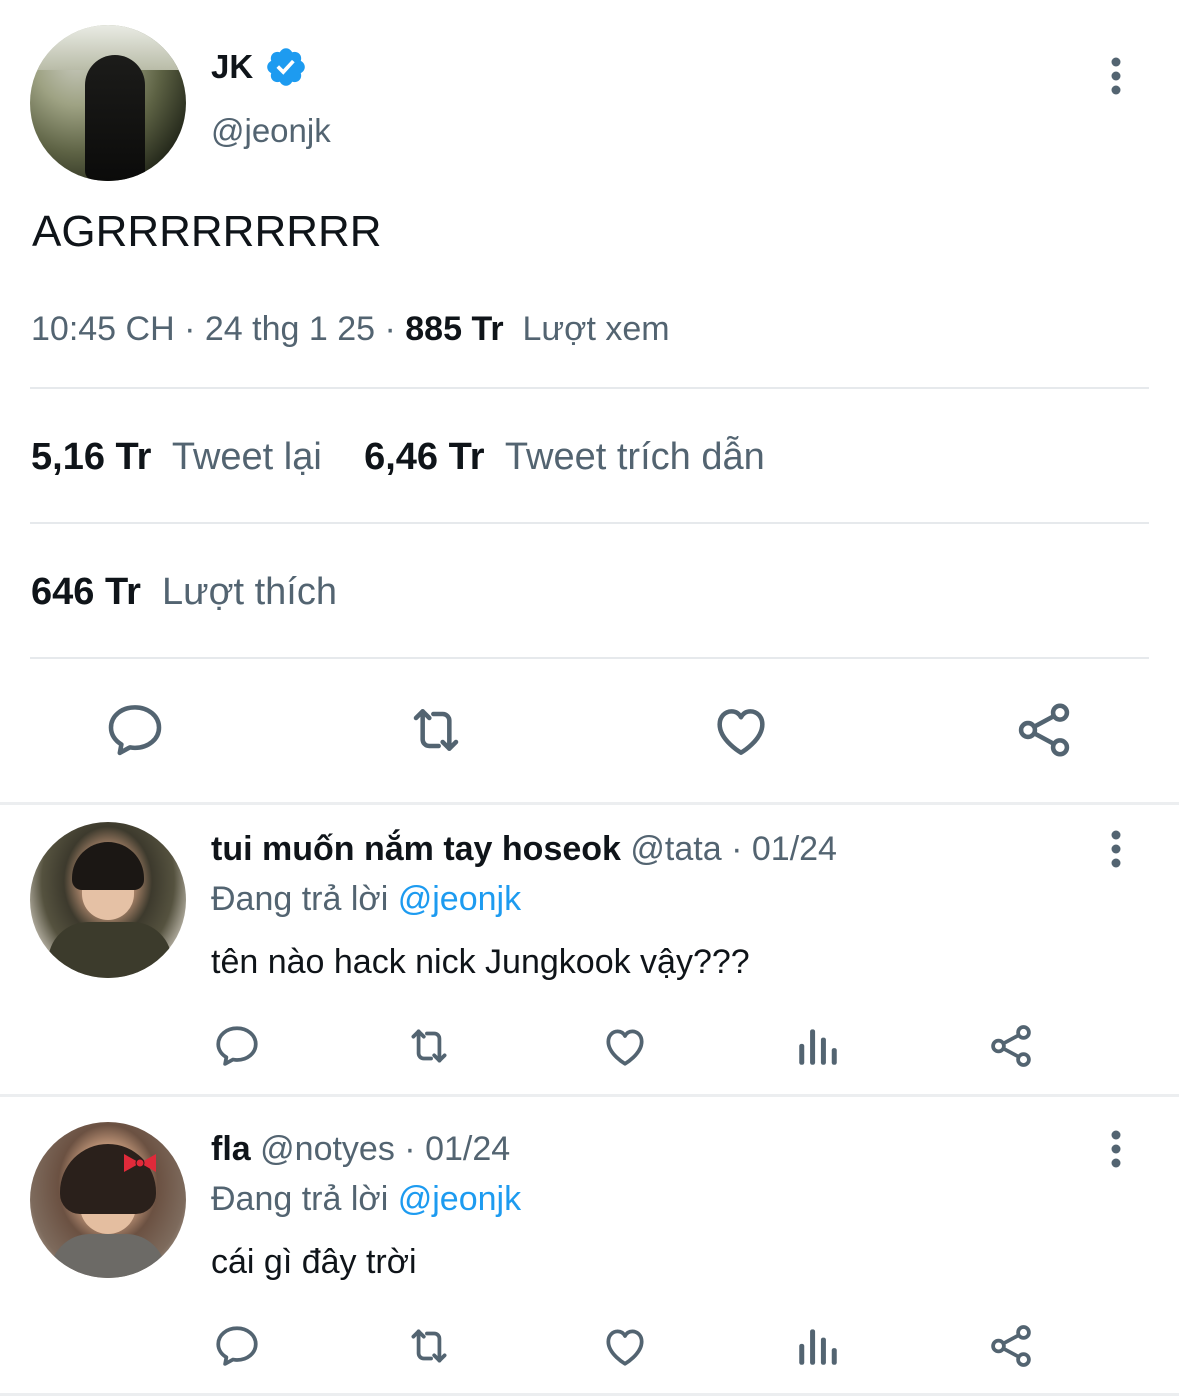  What do you see at coordinates (286, 67) in the screenshot?
I see `verified-badge-icon` at bounding box center [286, 67].